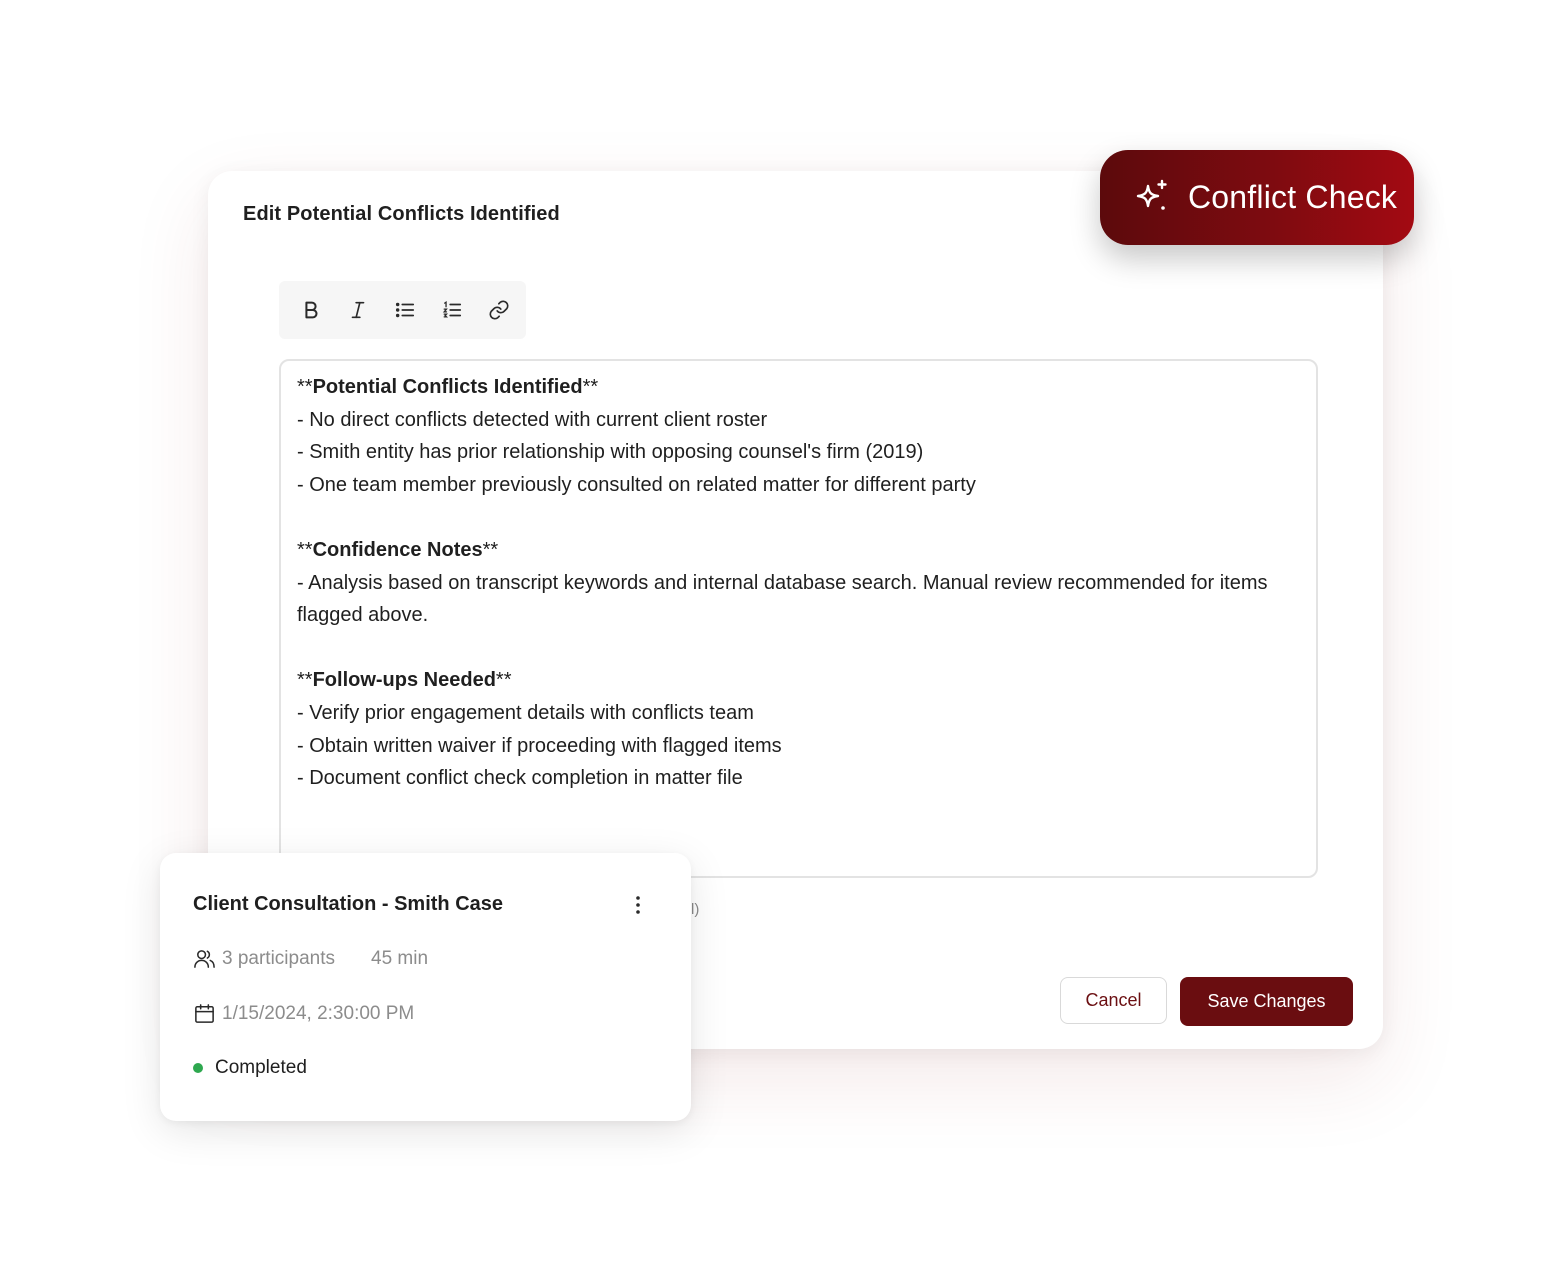 This screenshot has width=1558, height=1270. I want to click on datetime-row: 1/15/2024, 2:30:00 PM, so click(303, 1013).